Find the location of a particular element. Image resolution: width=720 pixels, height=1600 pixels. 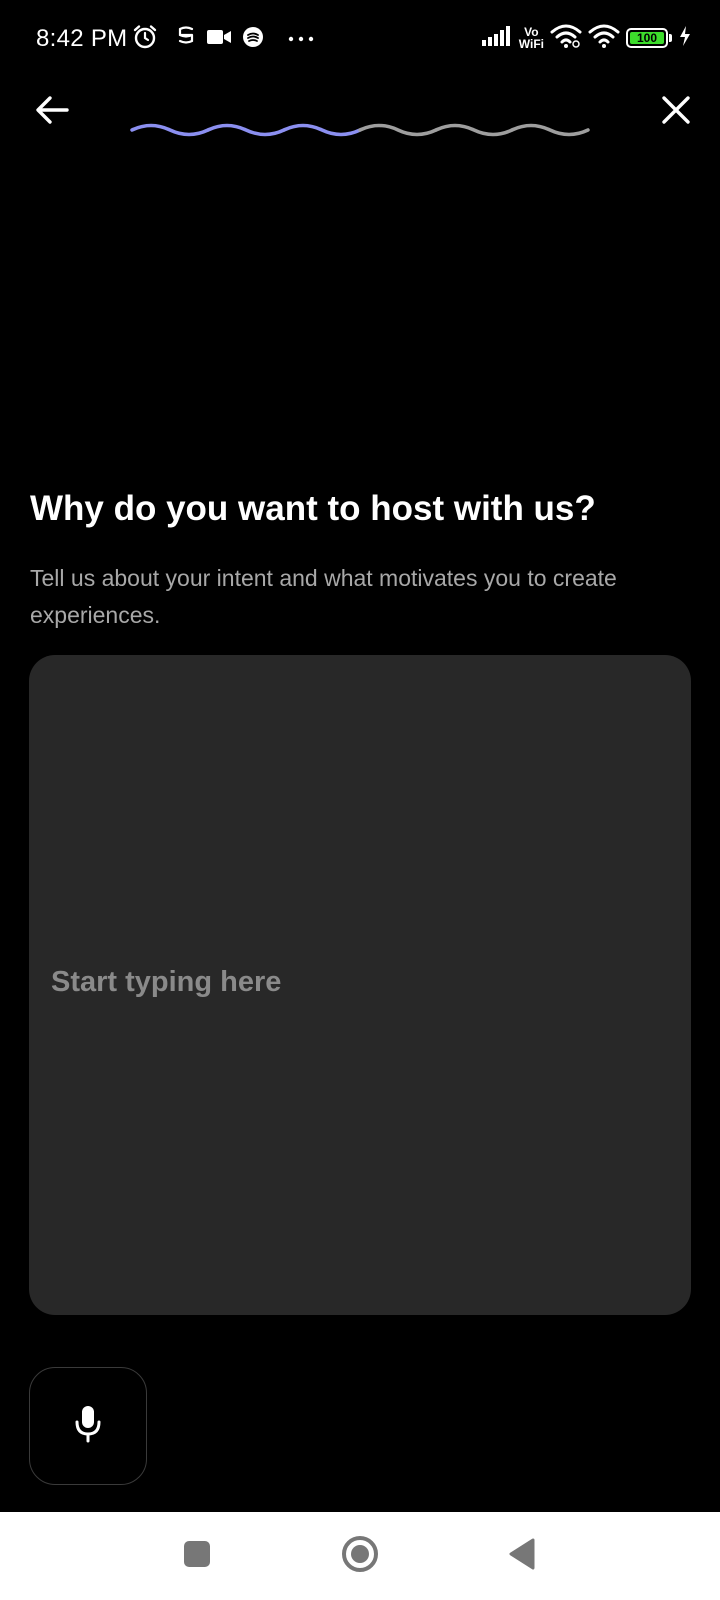

vowifi-bottom-text: WiFi is located at coordinates (531, 44).